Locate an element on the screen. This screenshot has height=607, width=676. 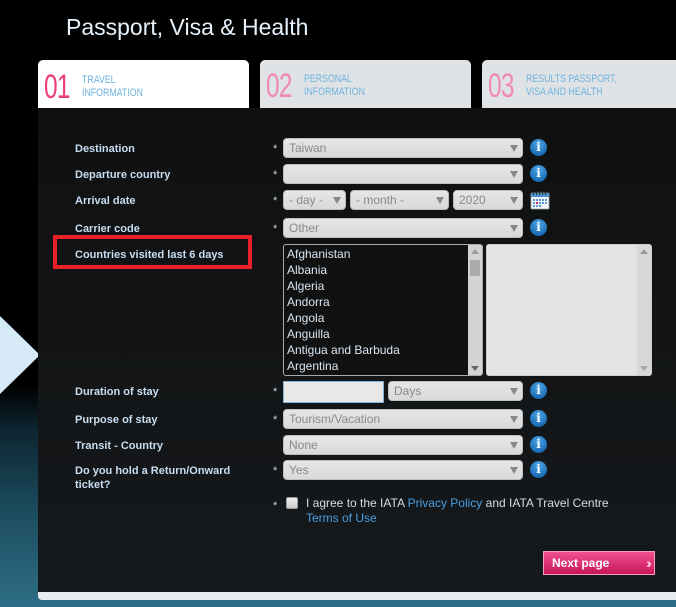
arrival-day-value: - day - is located at coordinates (306, 200).